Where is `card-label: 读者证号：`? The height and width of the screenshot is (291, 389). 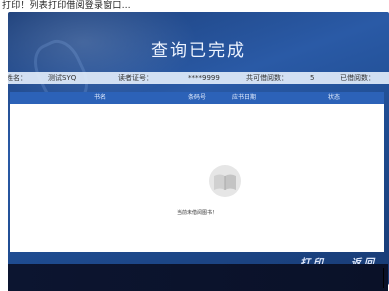 card-label: 读者证号： is located at coordinates (135, 78).